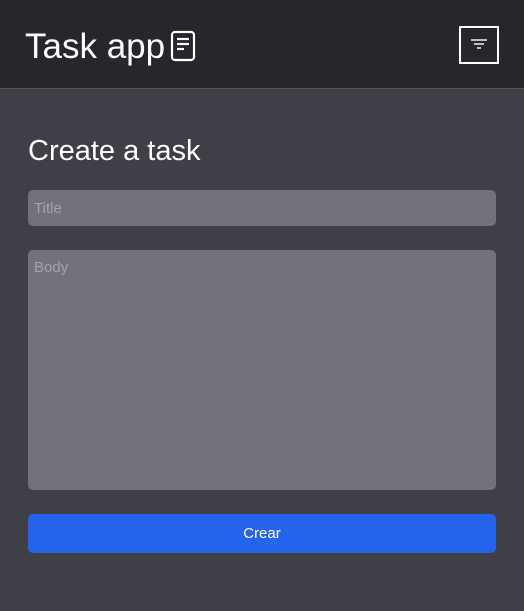 The image size is (524, 611). I want to click on form-heading: Create a task, so click(114, 151).